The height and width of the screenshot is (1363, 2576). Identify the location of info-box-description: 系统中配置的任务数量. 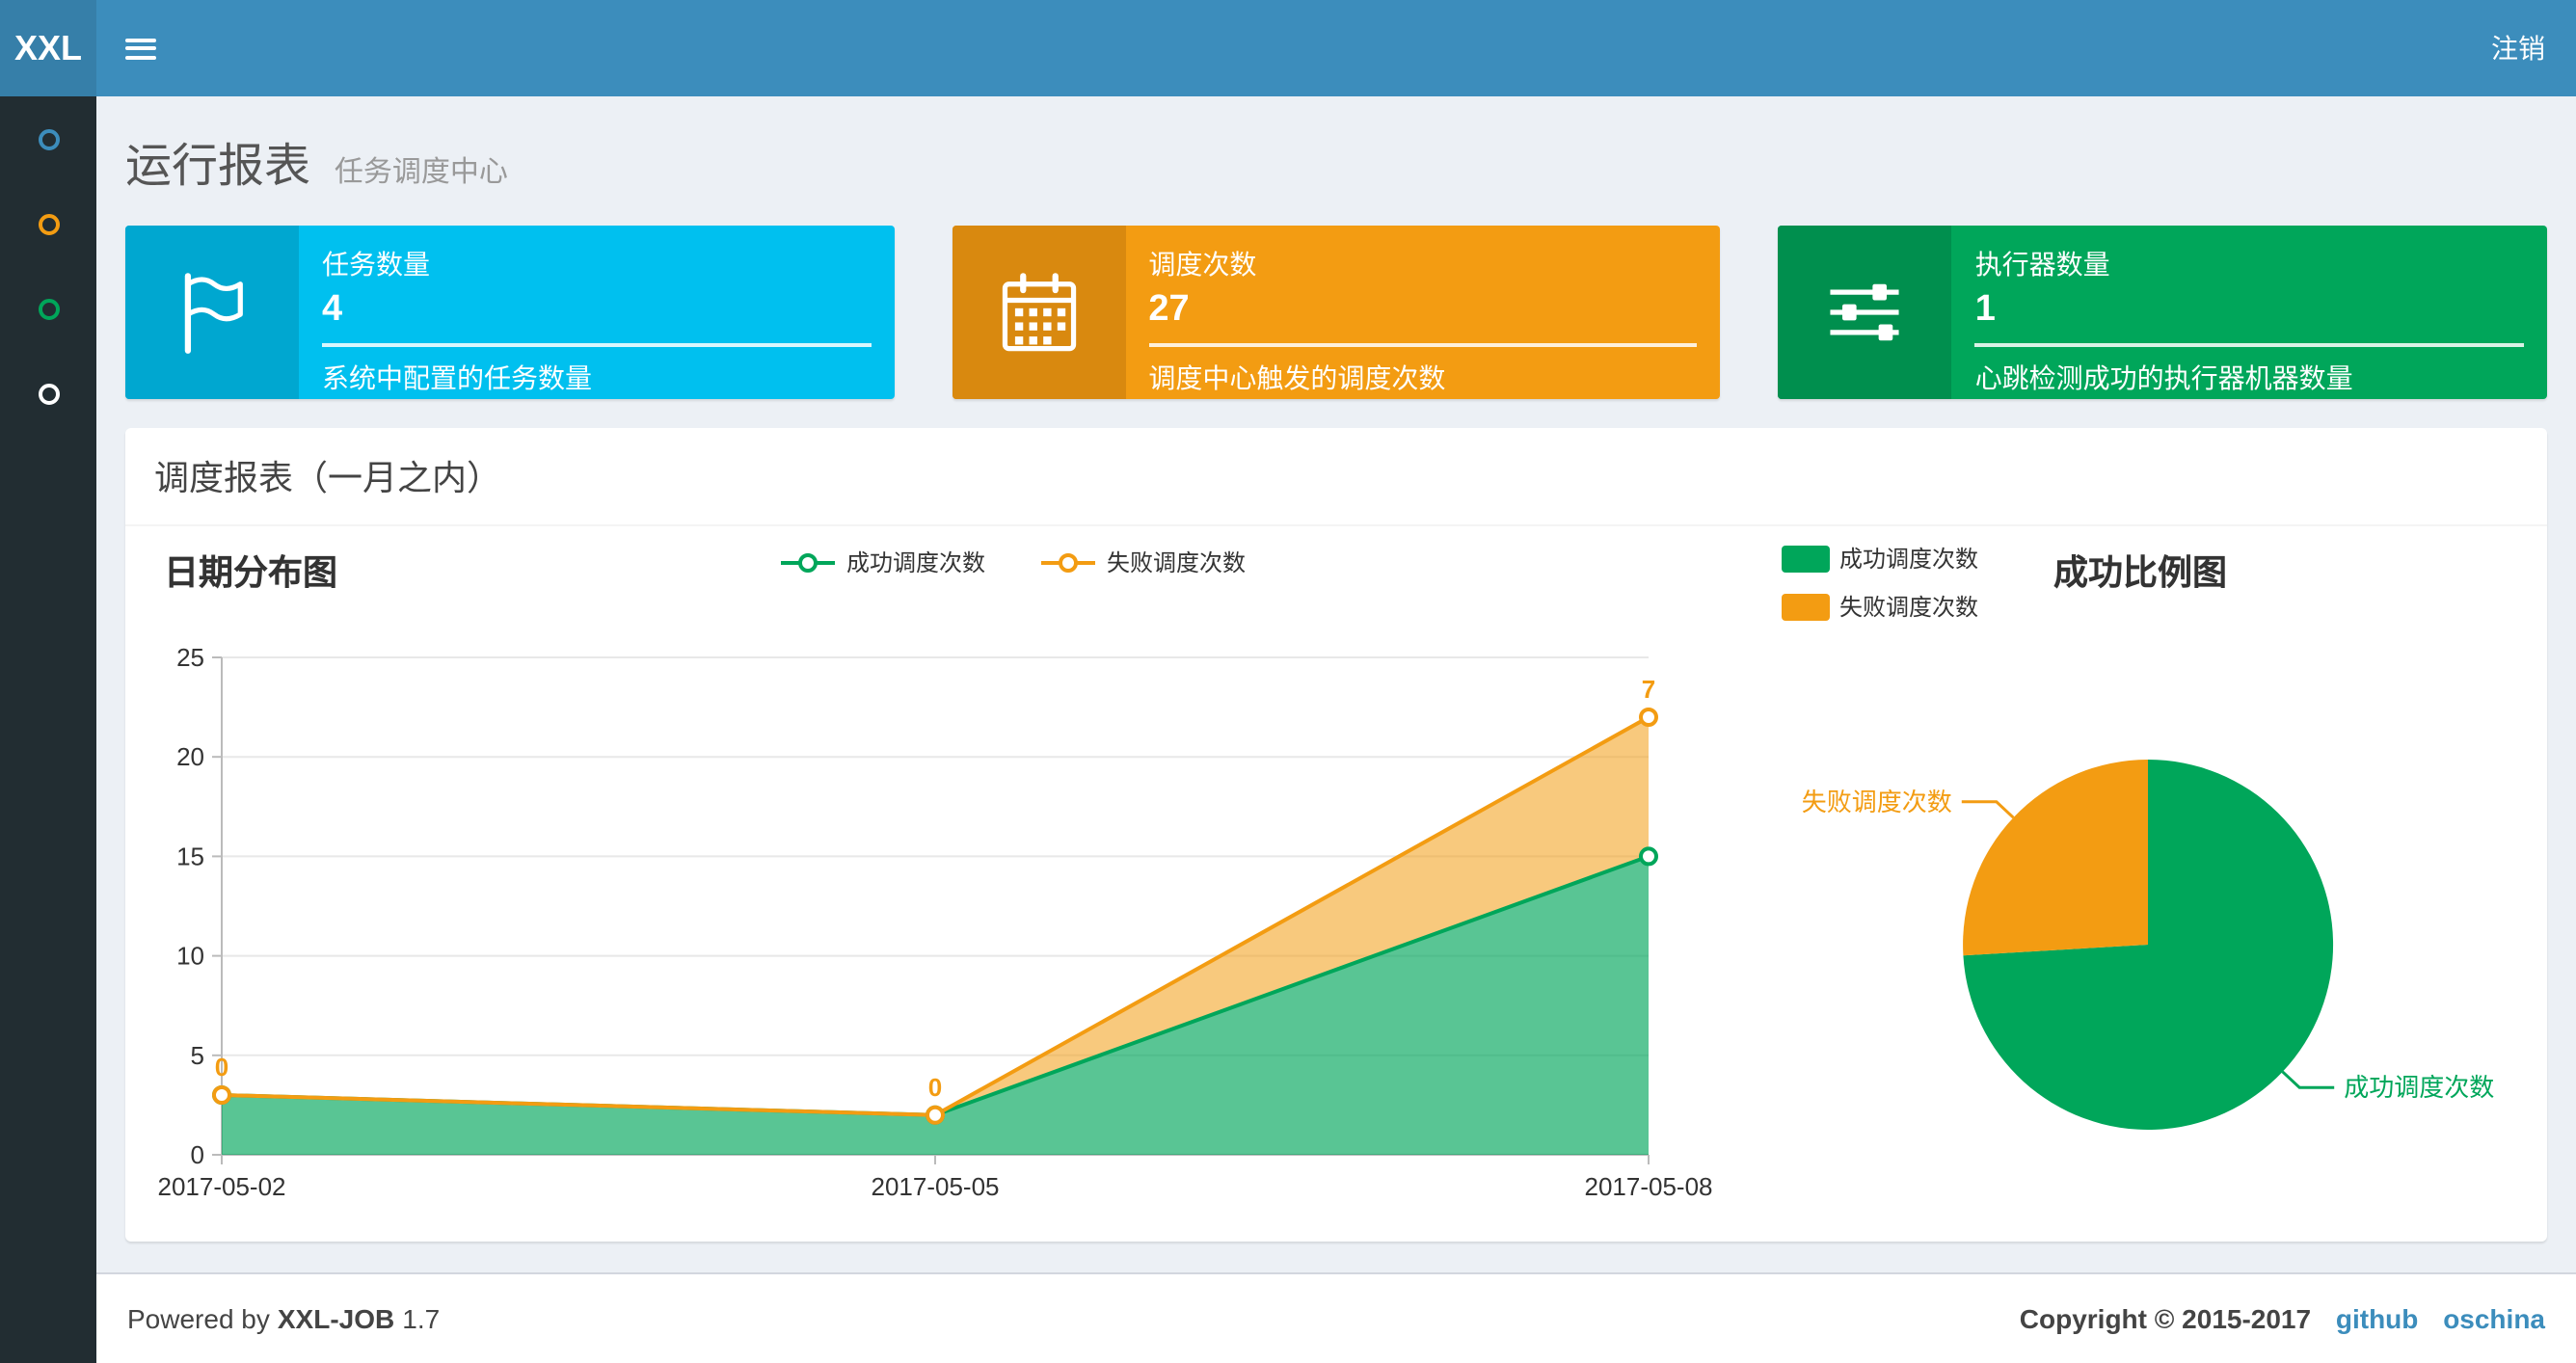
(457, 377).